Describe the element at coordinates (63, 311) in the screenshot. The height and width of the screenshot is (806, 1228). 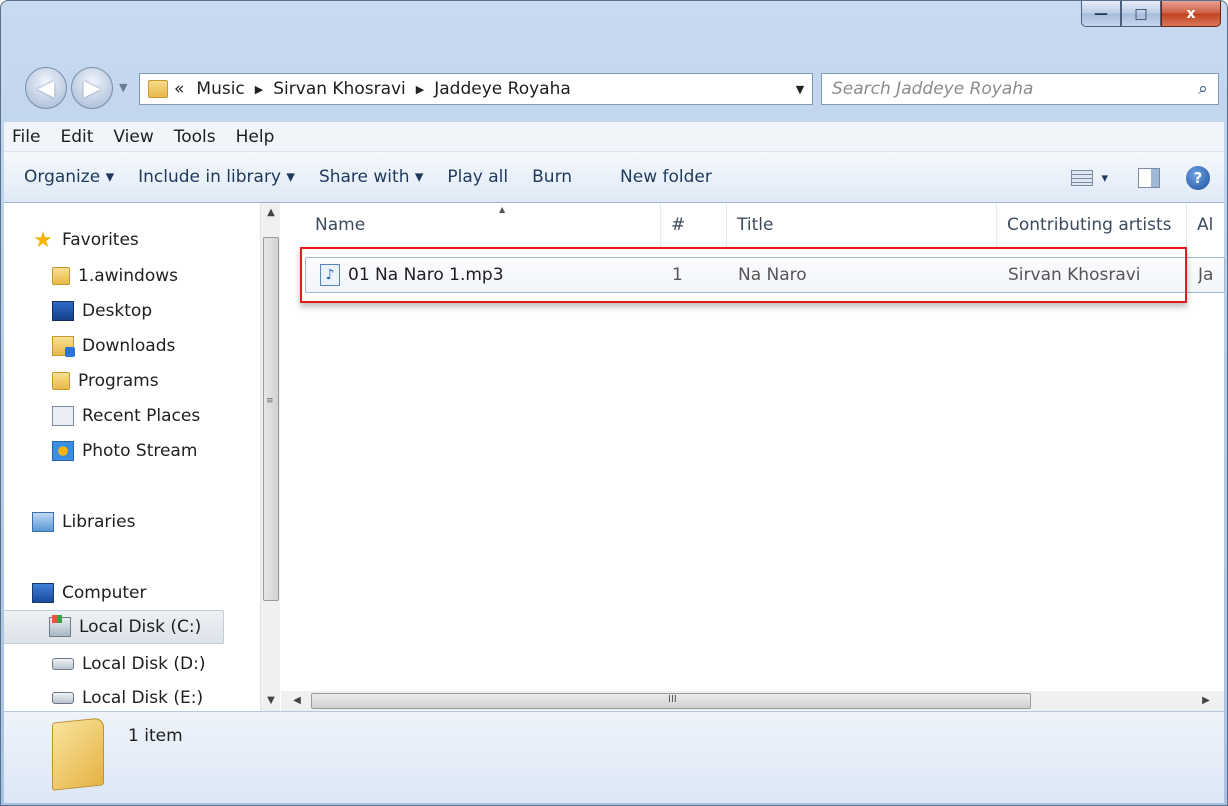
I see `desktop-icon` at that location.